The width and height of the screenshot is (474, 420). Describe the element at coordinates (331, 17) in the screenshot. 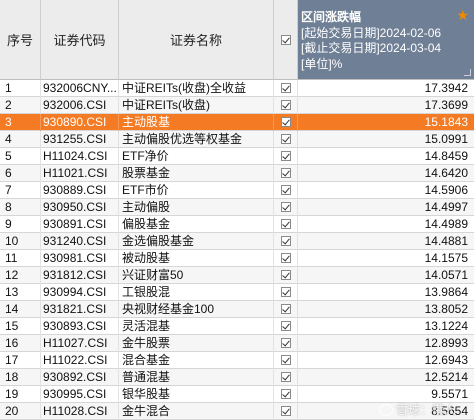

I see `range-change-title: 区间涨跌幅` at that location.